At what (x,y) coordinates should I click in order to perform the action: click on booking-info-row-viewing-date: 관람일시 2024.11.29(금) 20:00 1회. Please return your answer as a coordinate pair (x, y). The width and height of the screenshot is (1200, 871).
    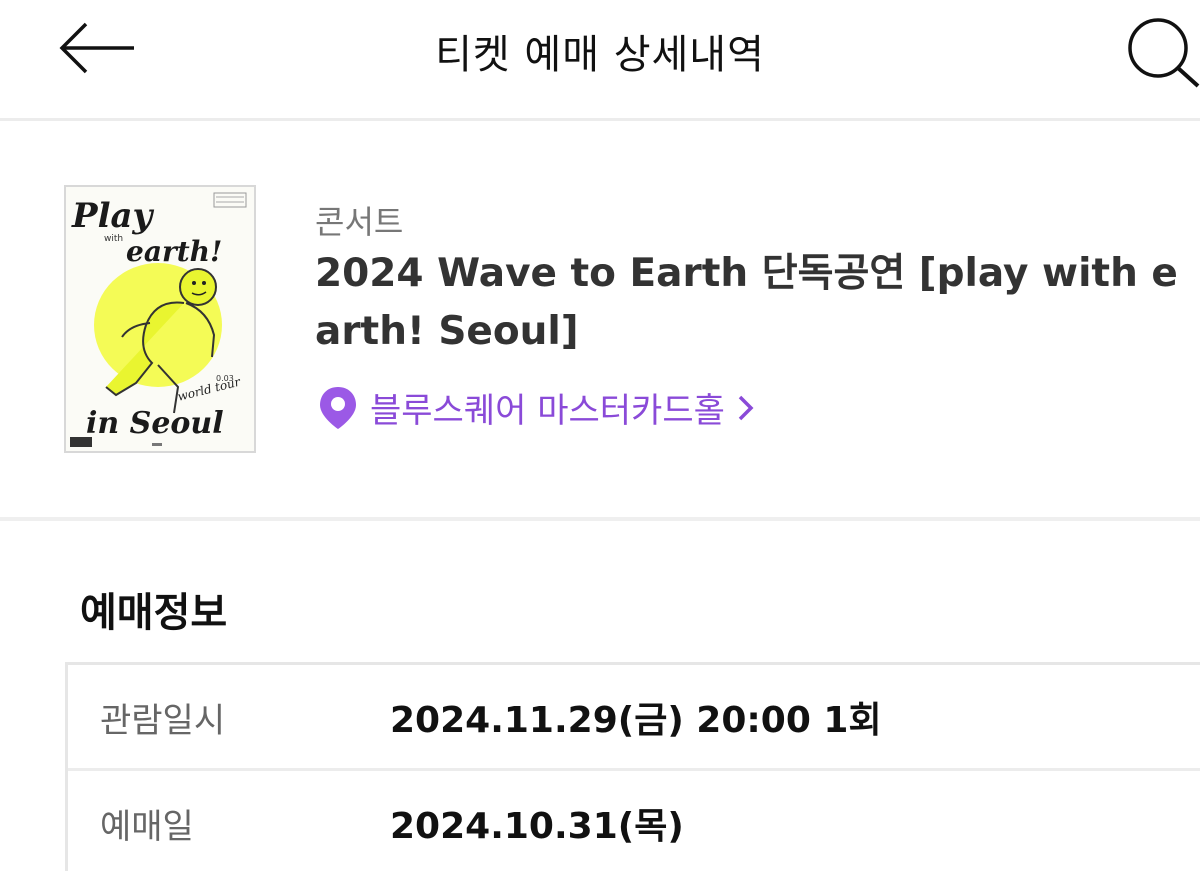
    Looking at the image, I should click on (634, 718).